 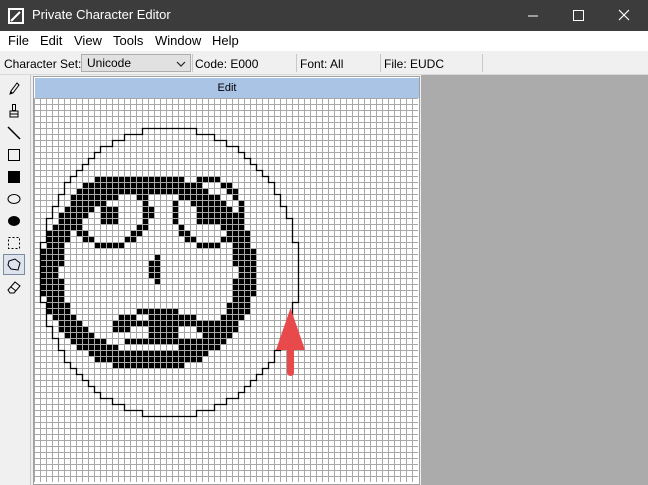 I want to click on minimize-button, so click(x=533, y=15).